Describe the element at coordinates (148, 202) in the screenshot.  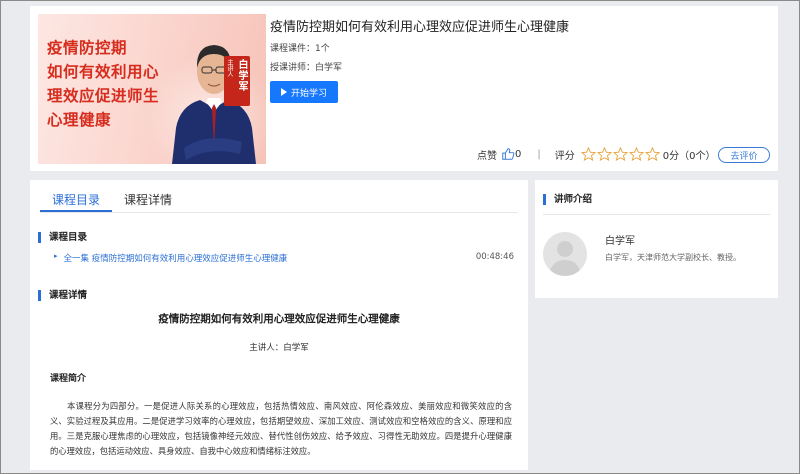
I see `tab-detail: 课程详情` at that location.